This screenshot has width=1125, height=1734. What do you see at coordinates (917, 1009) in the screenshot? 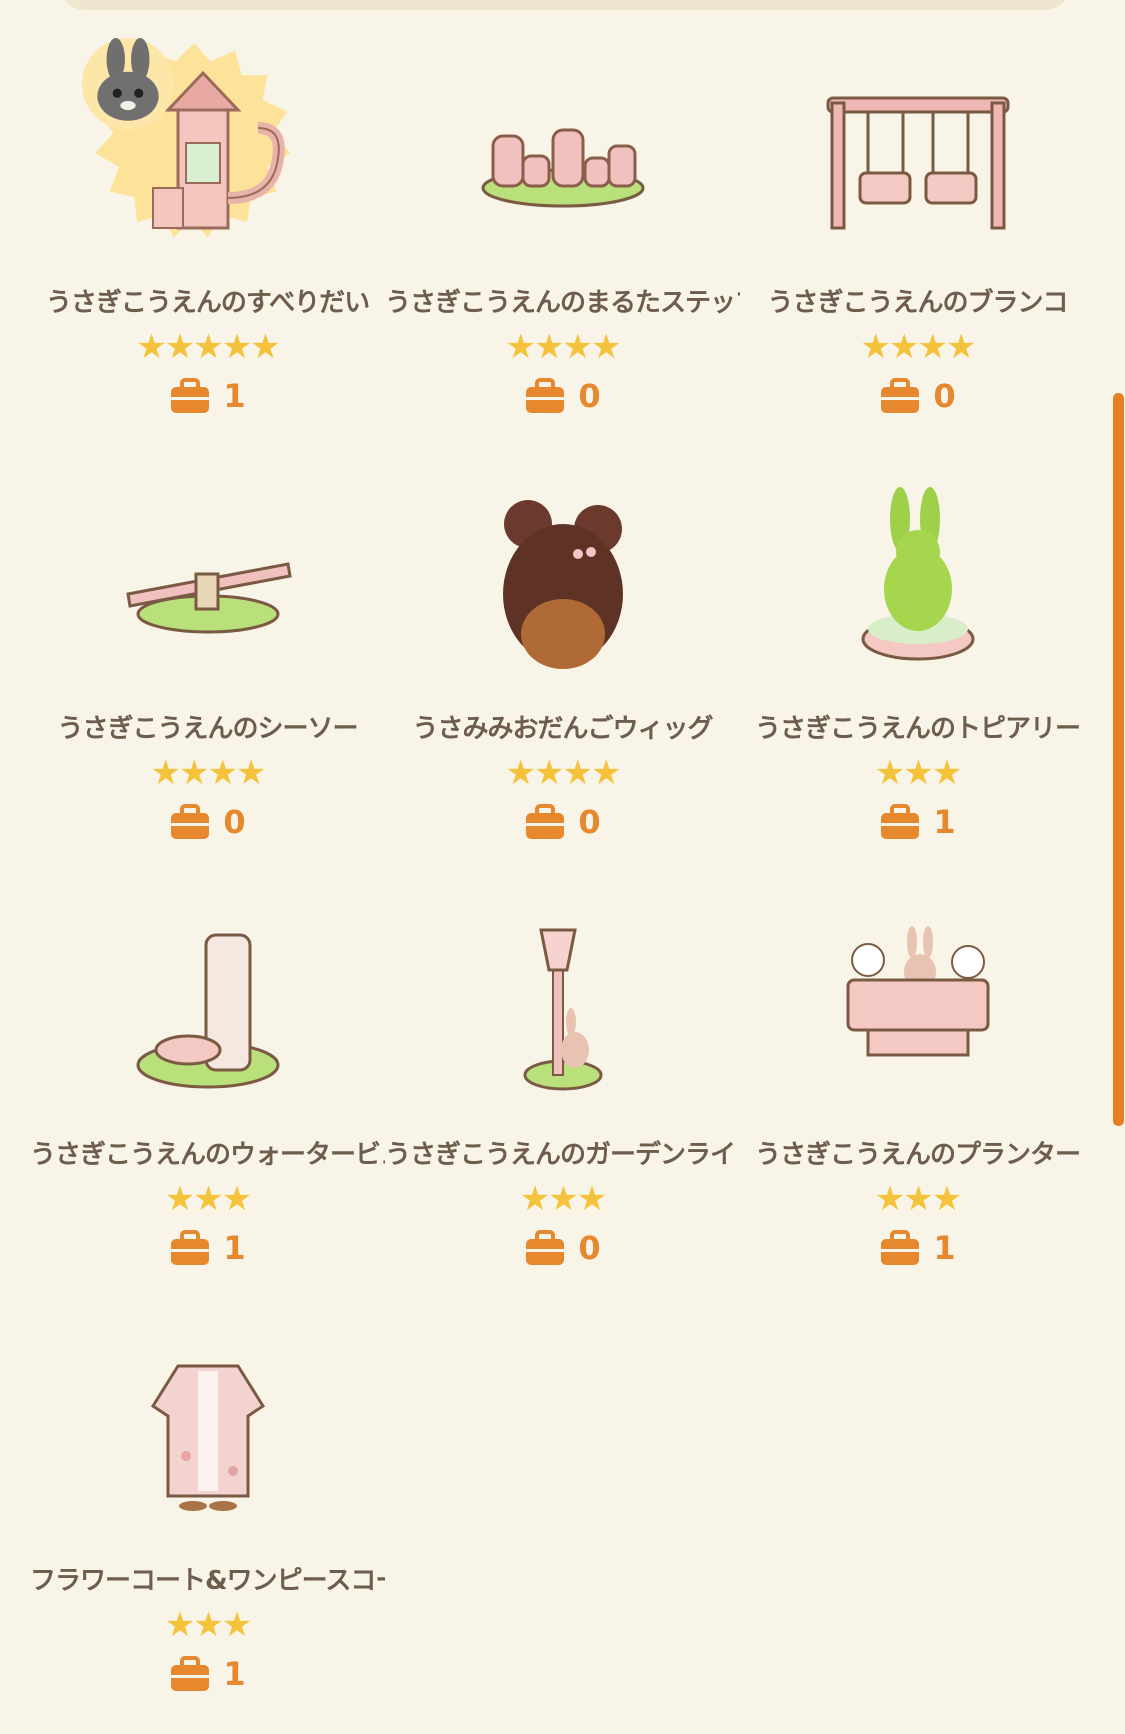
I see `planter-icon` at bounding box center [917, 1009].